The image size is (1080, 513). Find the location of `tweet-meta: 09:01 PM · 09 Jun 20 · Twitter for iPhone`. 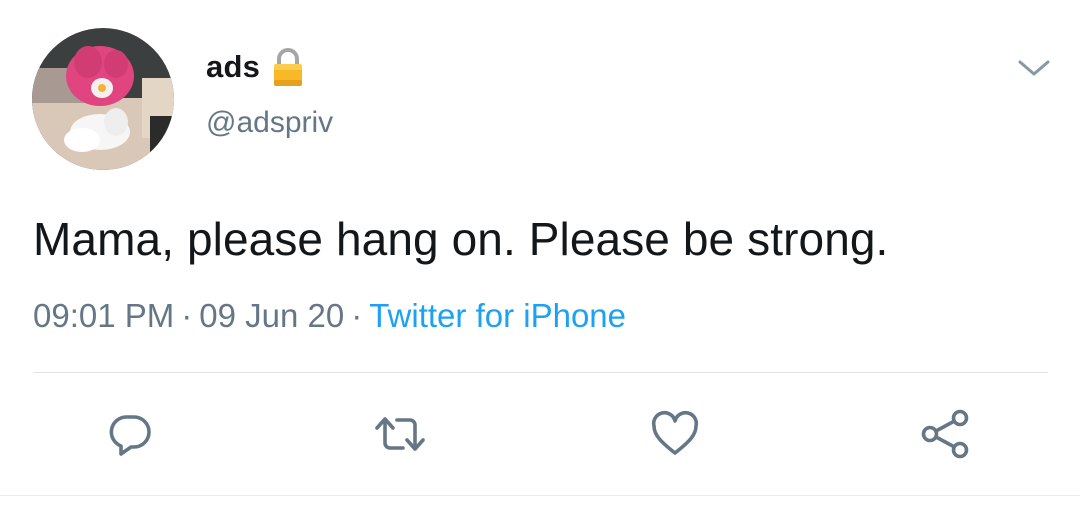

tweet-meta: 09:01 PM · 09 Jun 20 · Twitter for iPhone is located at coordinates (329, 316).